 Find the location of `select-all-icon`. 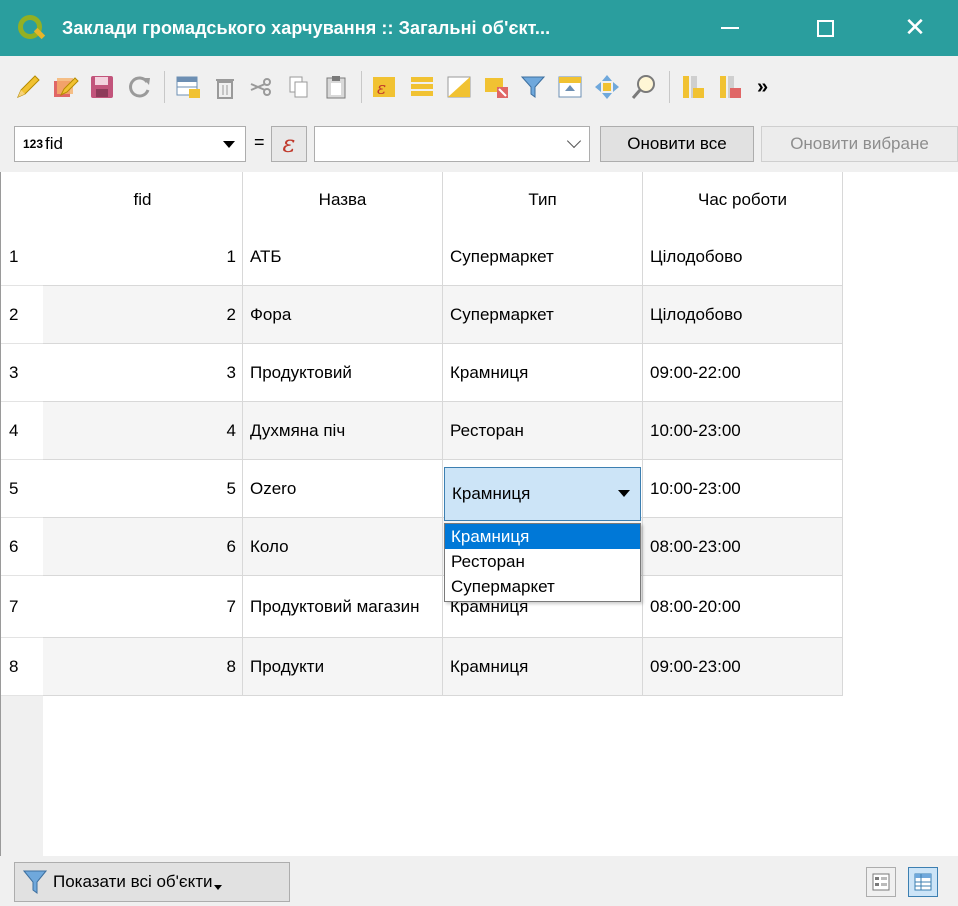

select-all-icon is located at coordinates (422, 87).